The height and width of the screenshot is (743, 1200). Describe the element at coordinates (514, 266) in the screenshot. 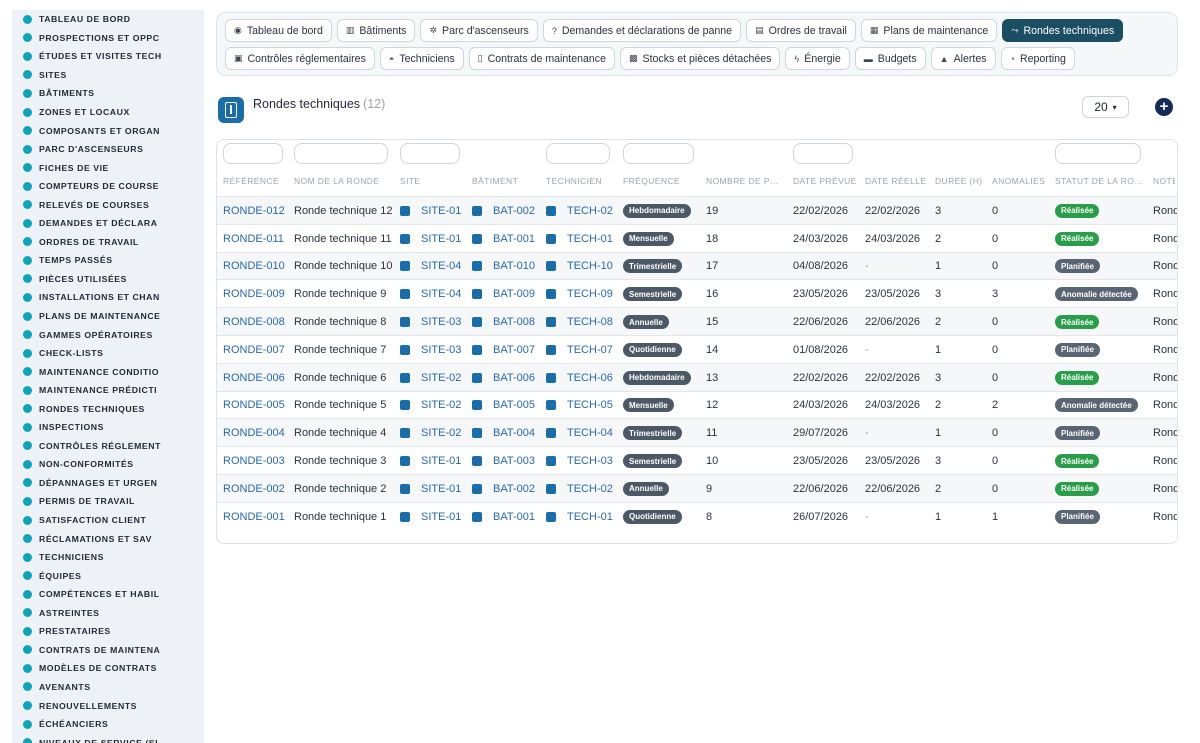

I see `batiment-link: BAT-010` at that location.